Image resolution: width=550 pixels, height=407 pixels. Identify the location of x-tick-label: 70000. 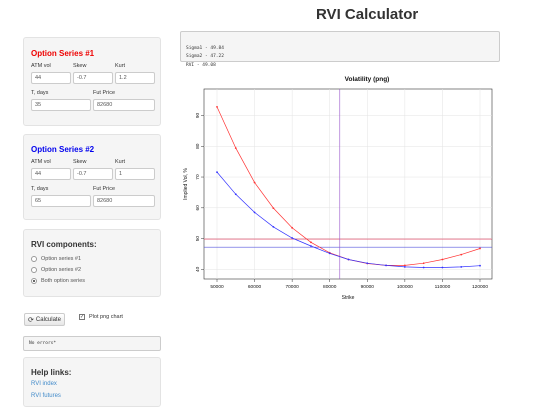
(292, 287).